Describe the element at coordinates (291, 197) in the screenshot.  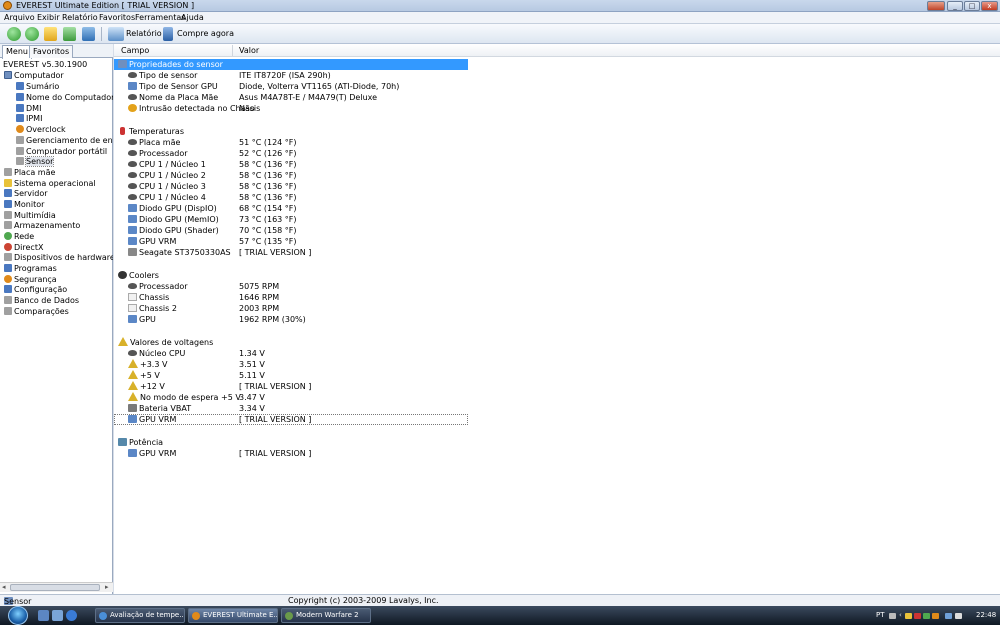
I see `list-item: CPU 1 / Núcleo 4 58 °C (136 °F)` at that location.